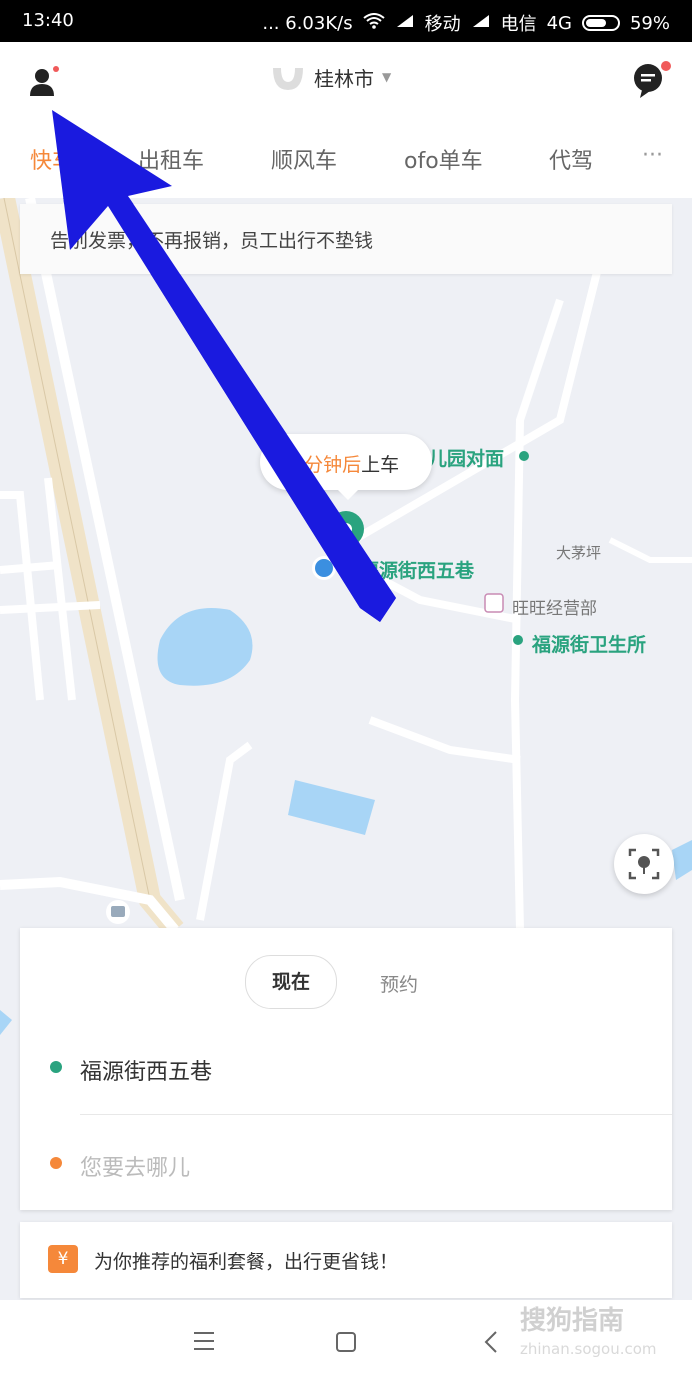 The height and width of the screenshot is (1384, 692). What do you see at coordinates (146, 1070) in the screenshot?
I see `origin-field: 福源街西五巷` at bounding box center [146, 1070].